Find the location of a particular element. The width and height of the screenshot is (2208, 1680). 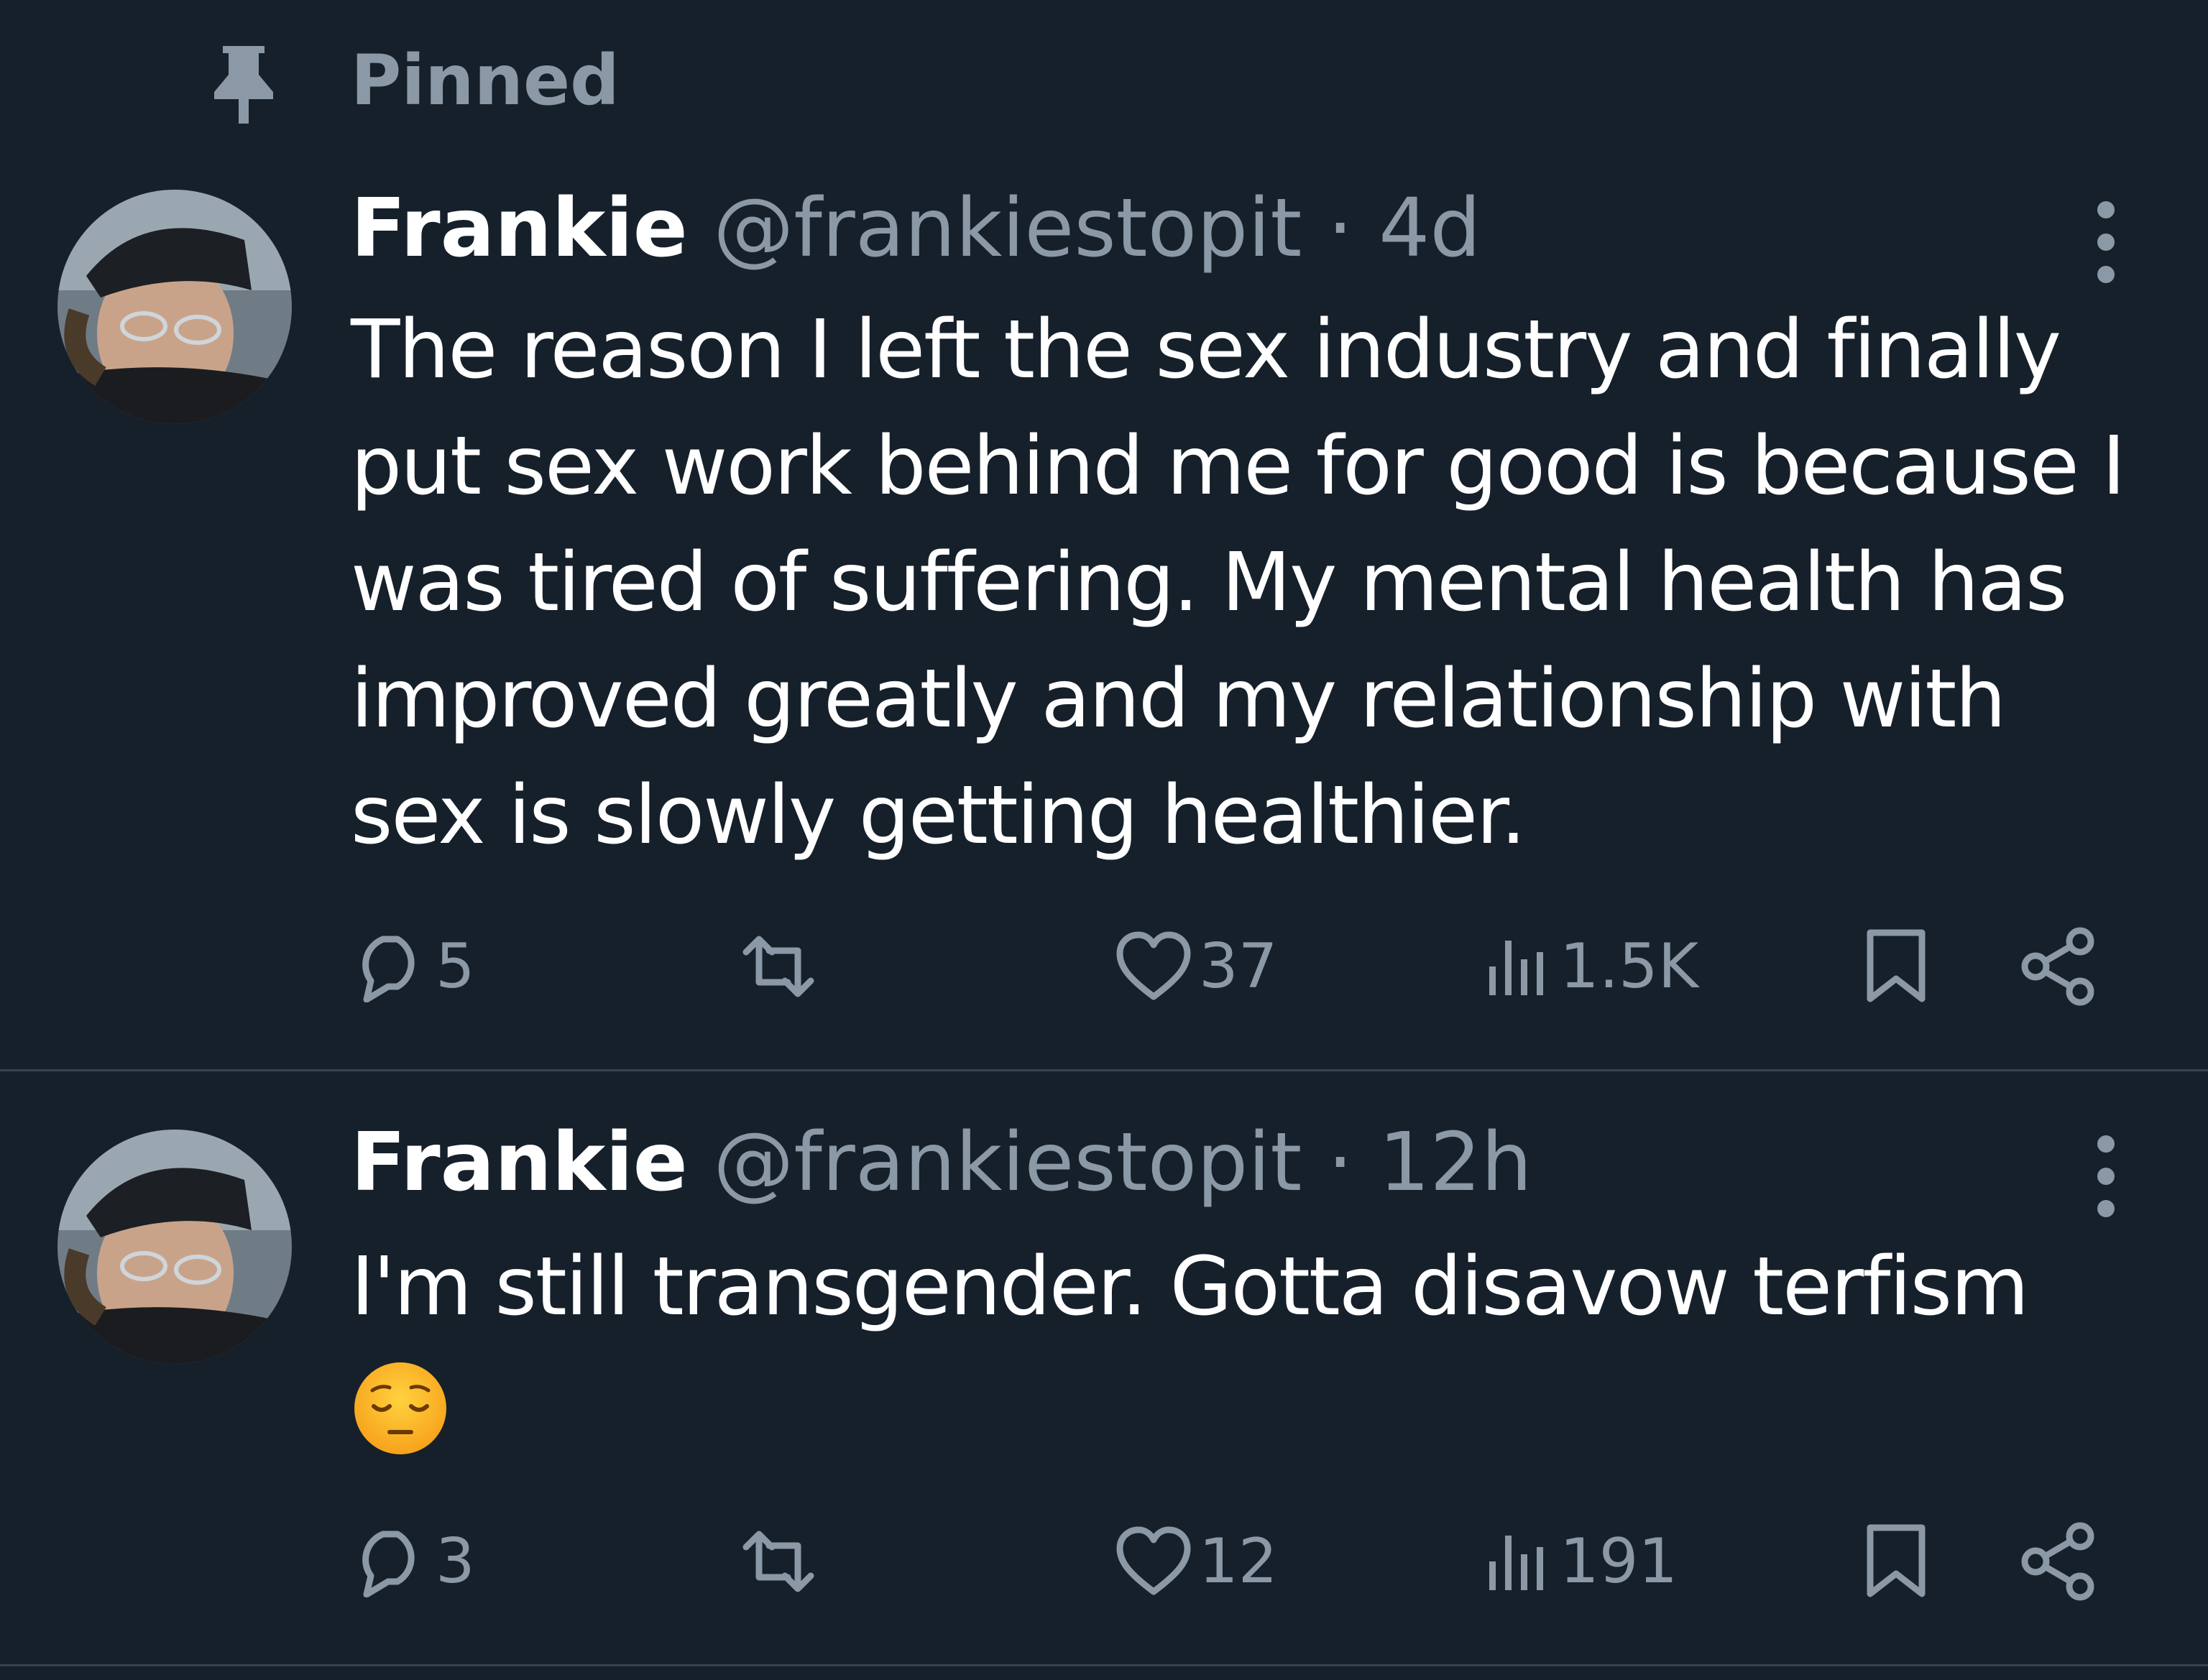

tweet-header: Frankie @frankiestopit · 12h is located at coordinates (941, 1162).